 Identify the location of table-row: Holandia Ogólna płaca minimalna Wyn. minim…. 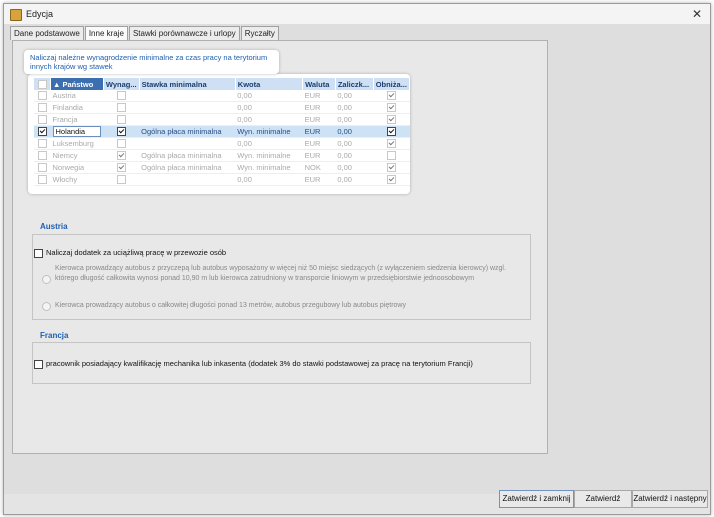
(222, 131).